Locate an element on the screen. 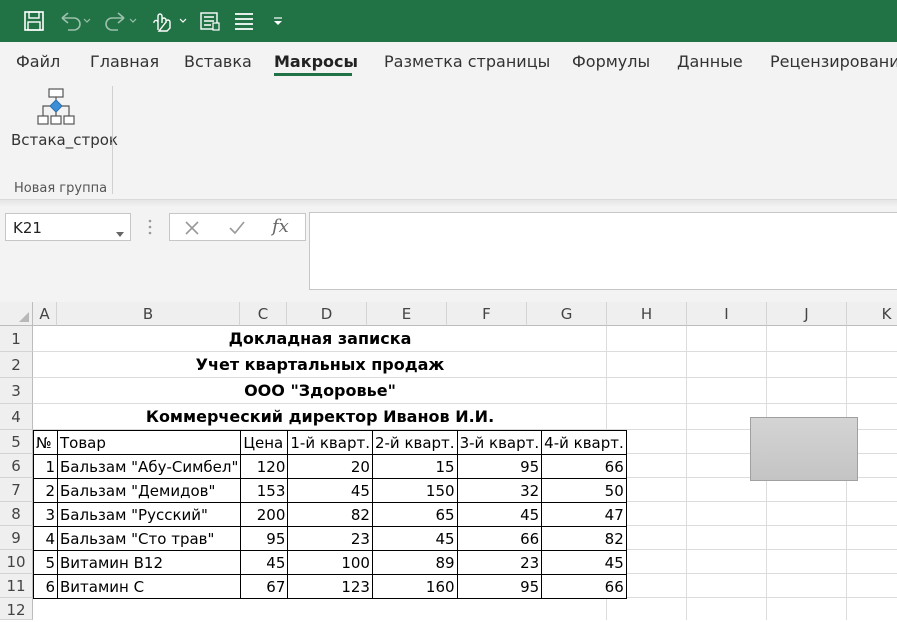  cell-q1: 82 is located at coordinates (330, 514).